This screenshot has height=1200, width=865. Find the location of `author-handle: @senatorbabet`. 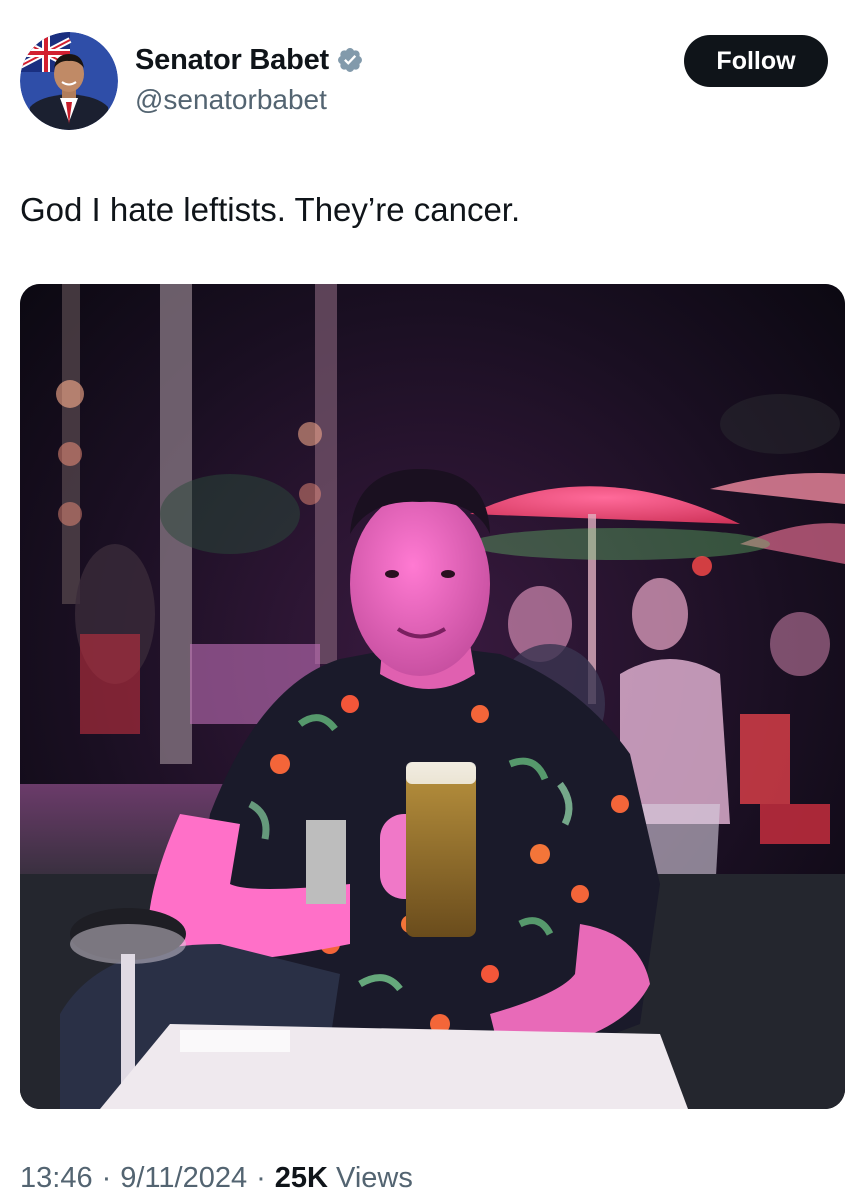

author-handle: @senatorbabet is located at coordinates (249, 100).